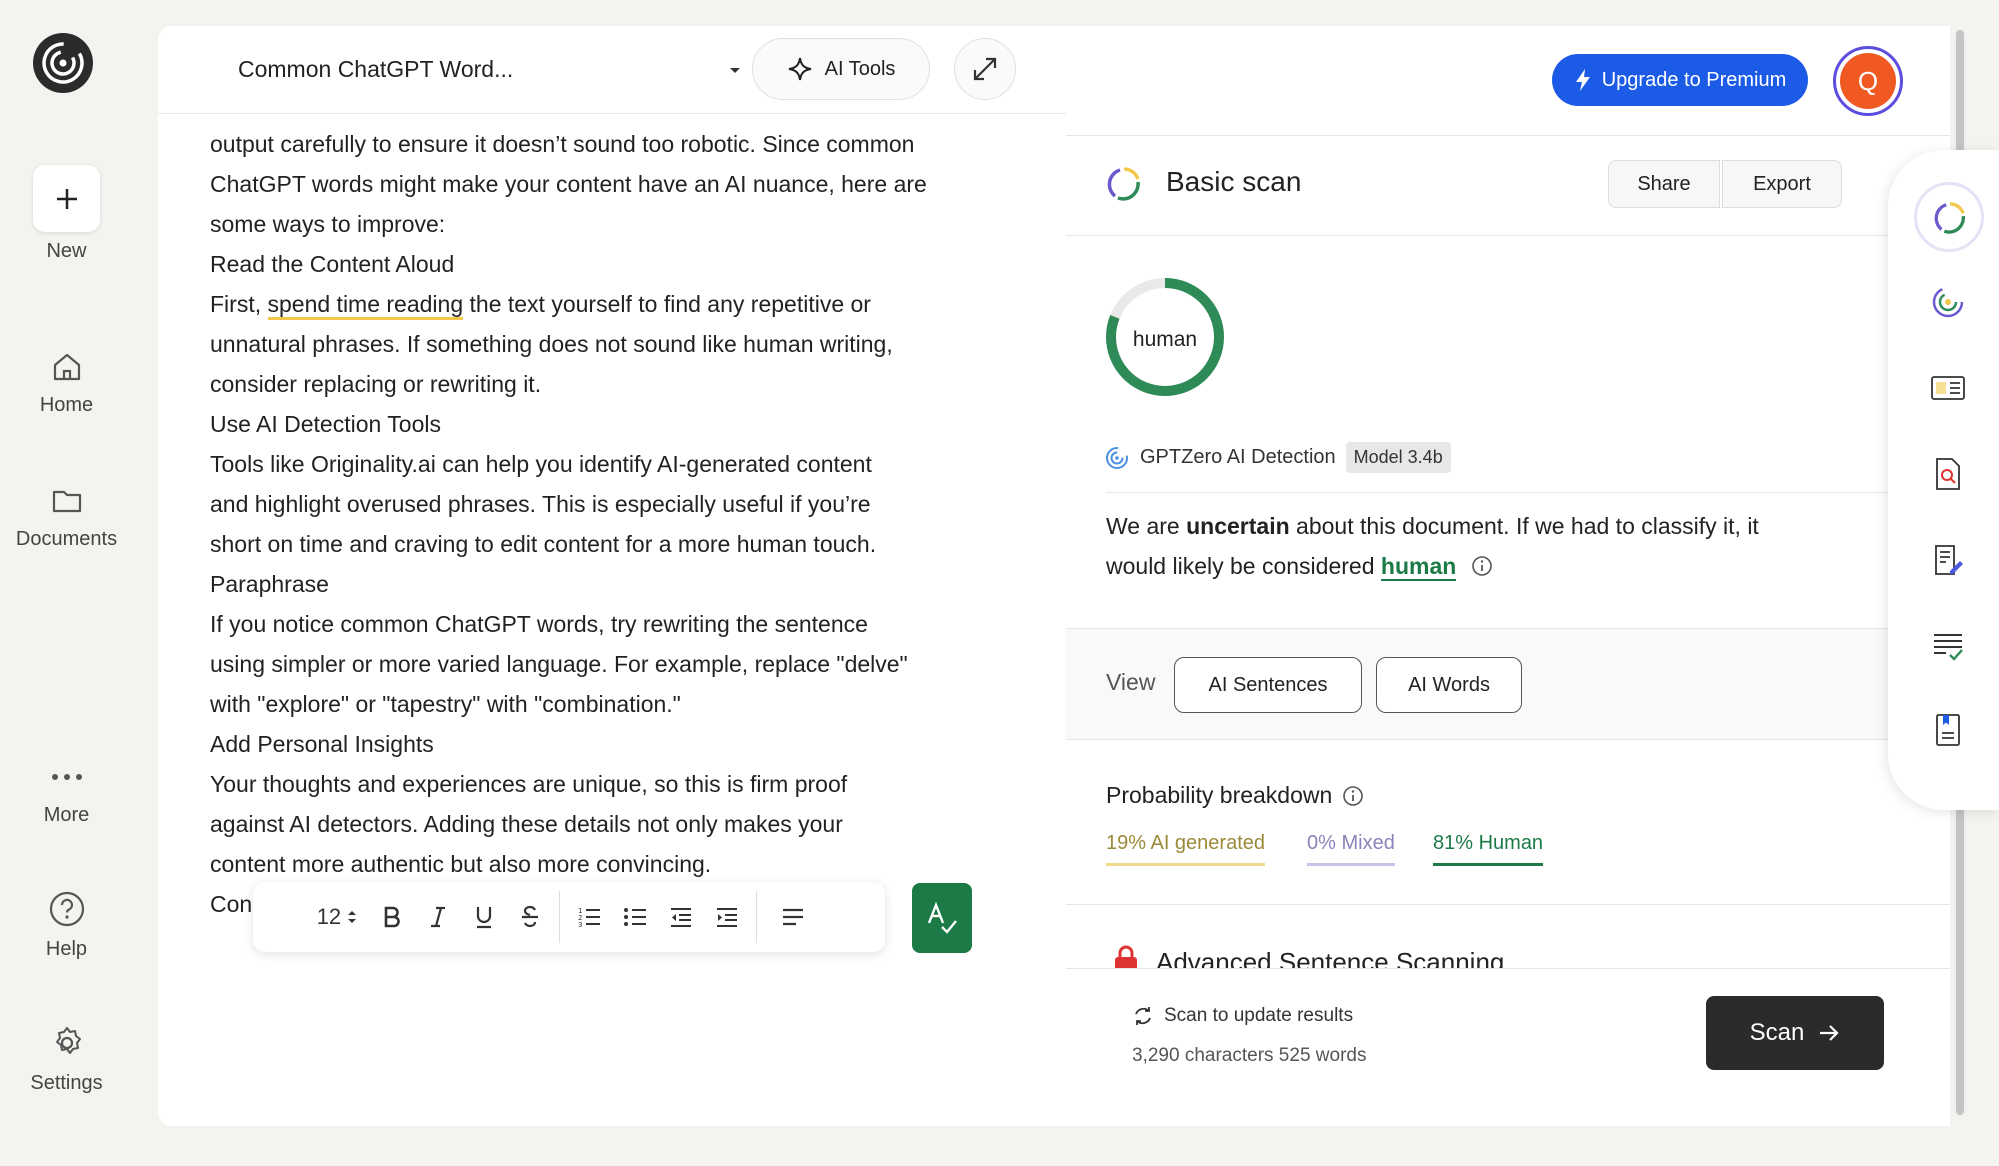 Image resolution: width=1999 pixels, height=1166 pixels. What do you see at coordinates (66, 909) in the screenshot?
I see `help-icon` at bounding box center [66, 909].